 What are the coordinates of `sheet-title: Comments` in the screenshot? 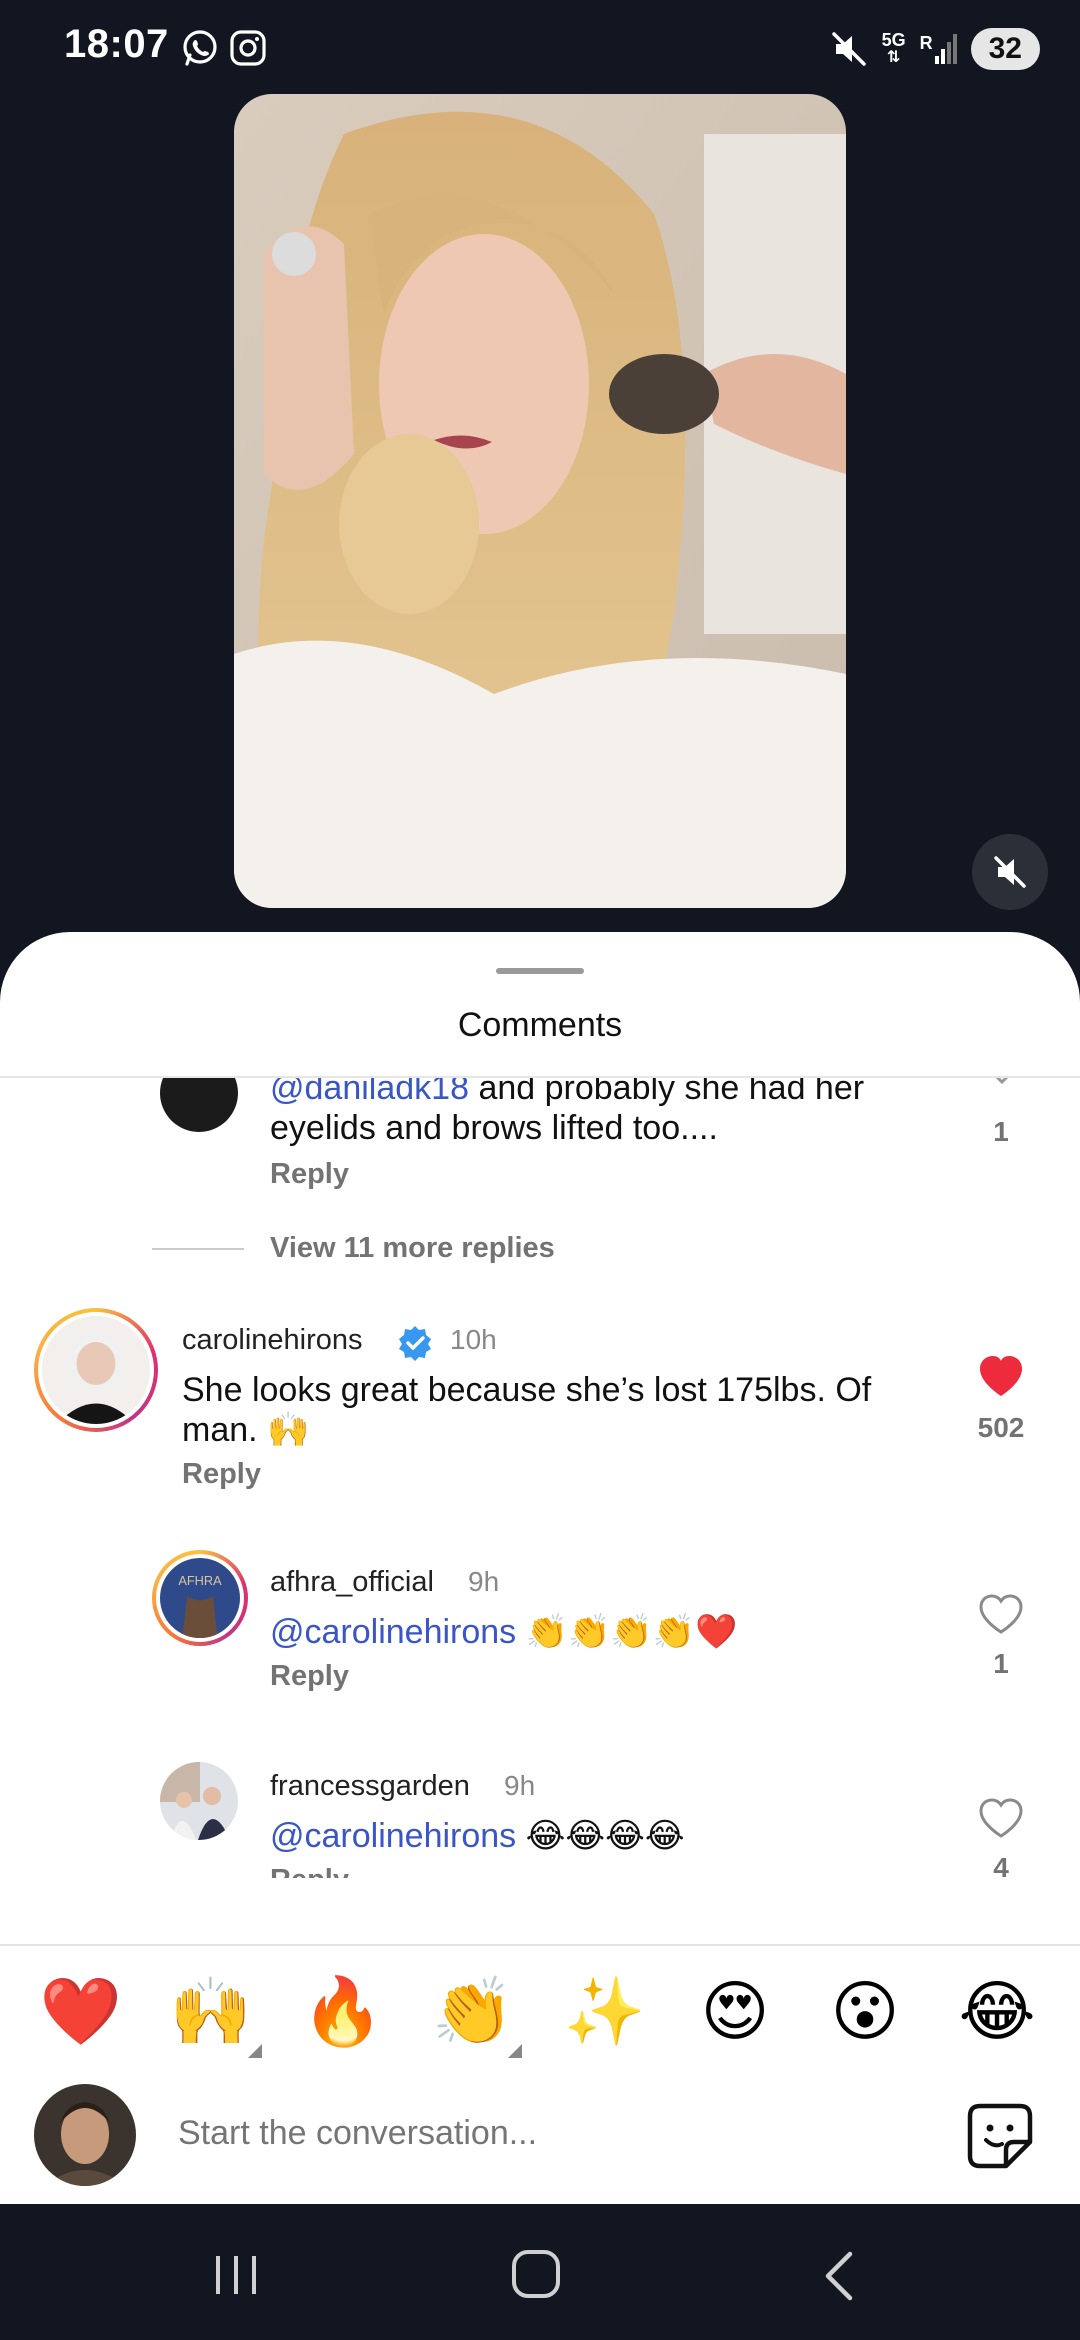 It's located at (540, 1025).